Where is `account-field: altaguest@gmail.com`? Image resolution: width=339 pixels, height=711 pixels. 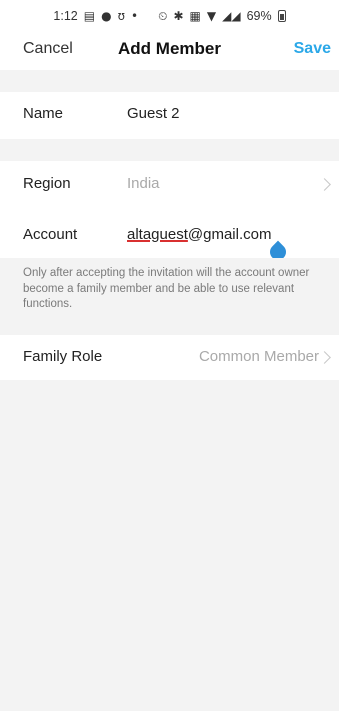
account-field: altaguest@gmail.com is located at coordinates (199, 234).